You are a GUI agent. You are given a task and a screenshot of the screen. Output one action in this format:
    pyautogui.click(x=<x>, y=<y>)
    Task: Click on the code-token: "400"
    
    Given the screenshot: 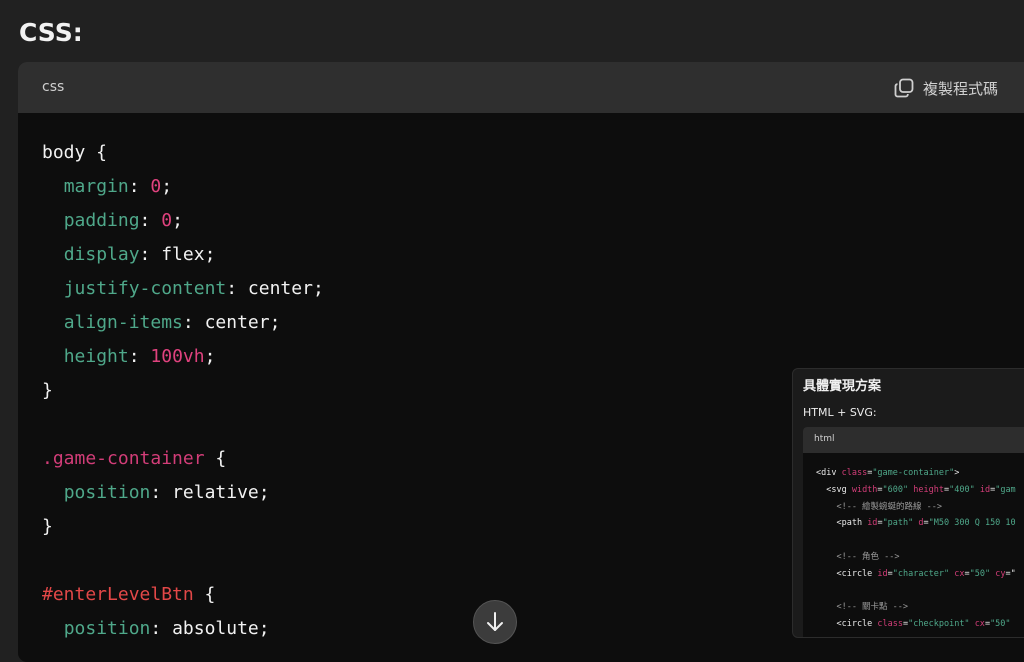 What is the action you would take?
    pyautogui.click(x=962, y=489)
    